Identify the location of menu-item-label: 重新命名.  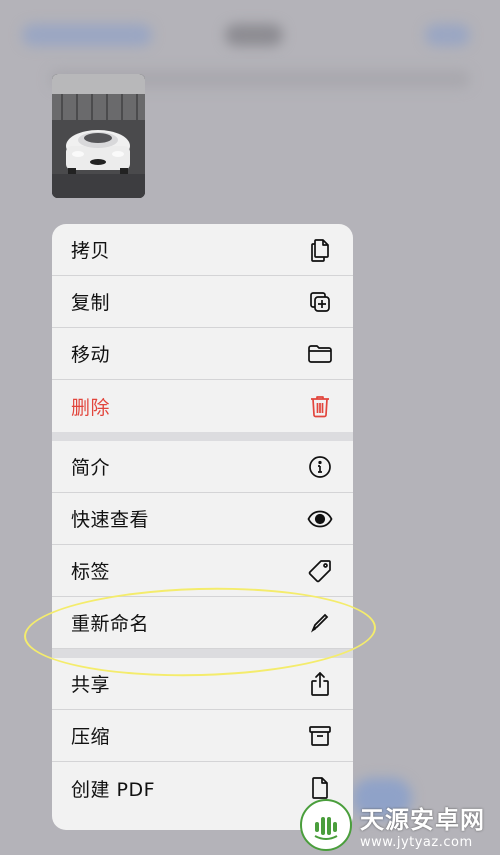
(110, 624).